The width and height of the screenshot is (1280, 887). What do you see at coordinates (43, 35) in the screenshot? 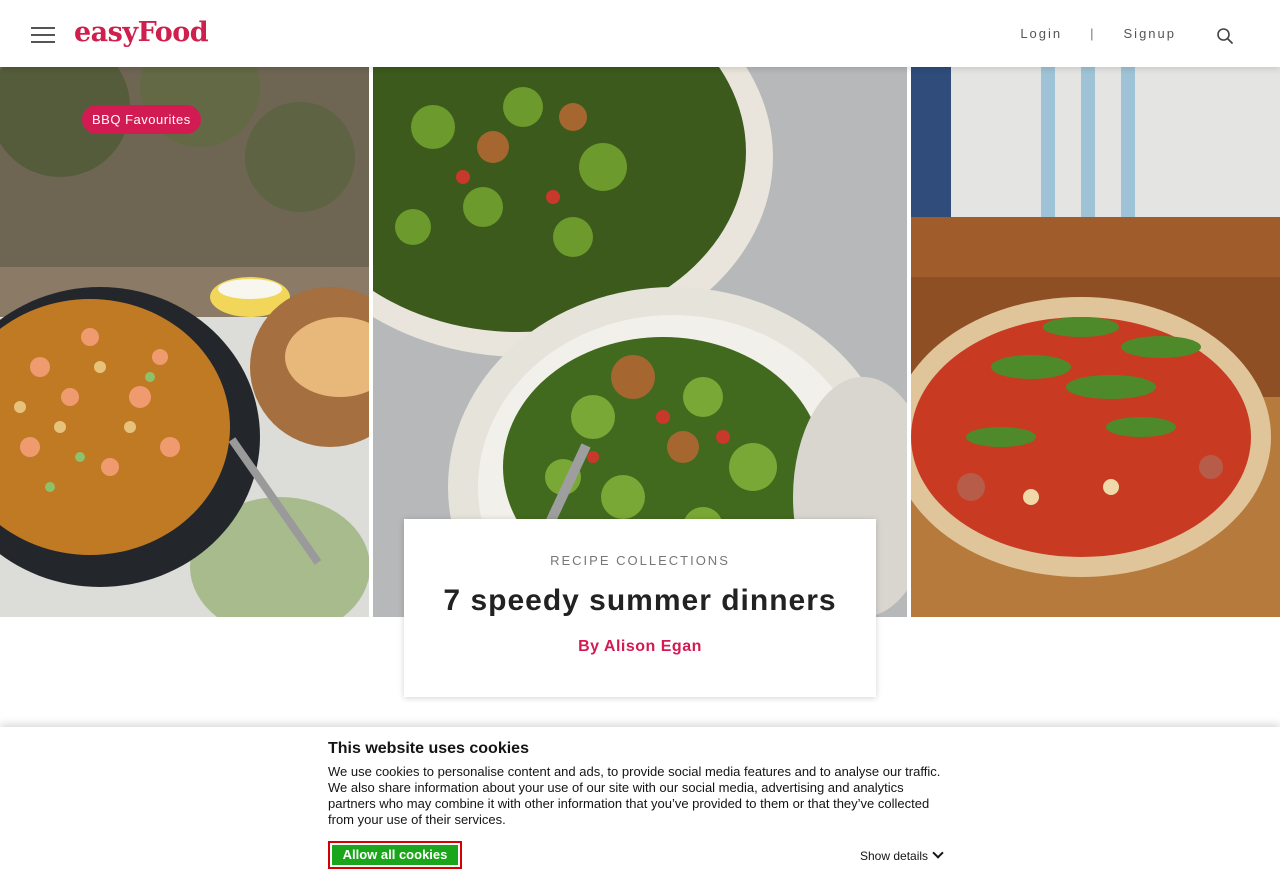
I see `hamburger-menu-icon` at bounding box center [43, 35].